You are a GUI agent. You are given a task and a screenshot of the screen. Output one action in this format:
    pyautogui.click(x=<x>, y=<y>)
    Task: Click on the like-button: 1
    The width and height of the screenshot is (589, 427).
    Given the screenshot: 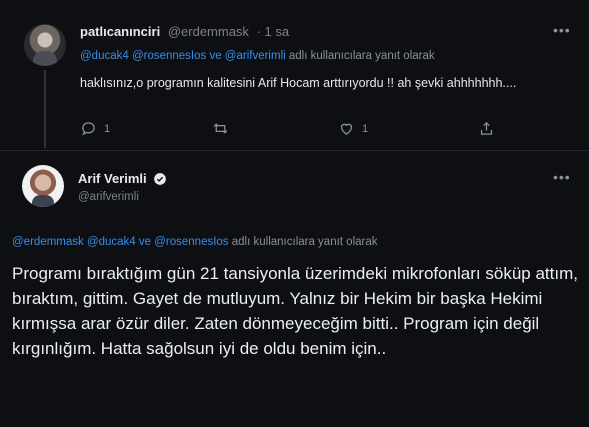 What is the action you would take?
    pyautogui.click(x=353, y=128)
    